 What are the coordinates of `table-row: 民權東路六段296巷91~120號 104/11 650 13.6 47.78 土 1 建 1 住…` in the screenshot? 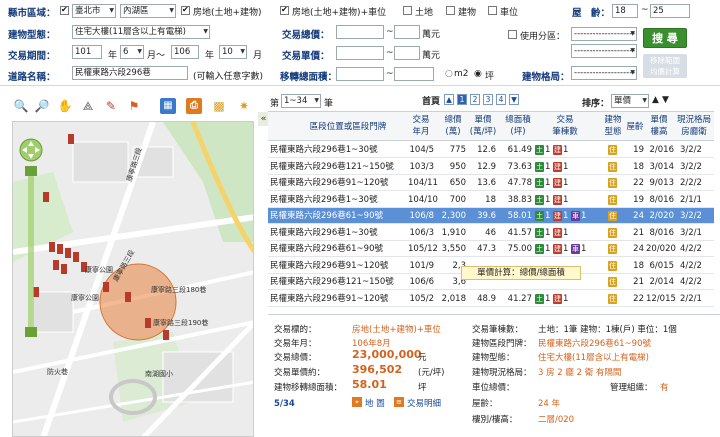 It's located at (491, 183).